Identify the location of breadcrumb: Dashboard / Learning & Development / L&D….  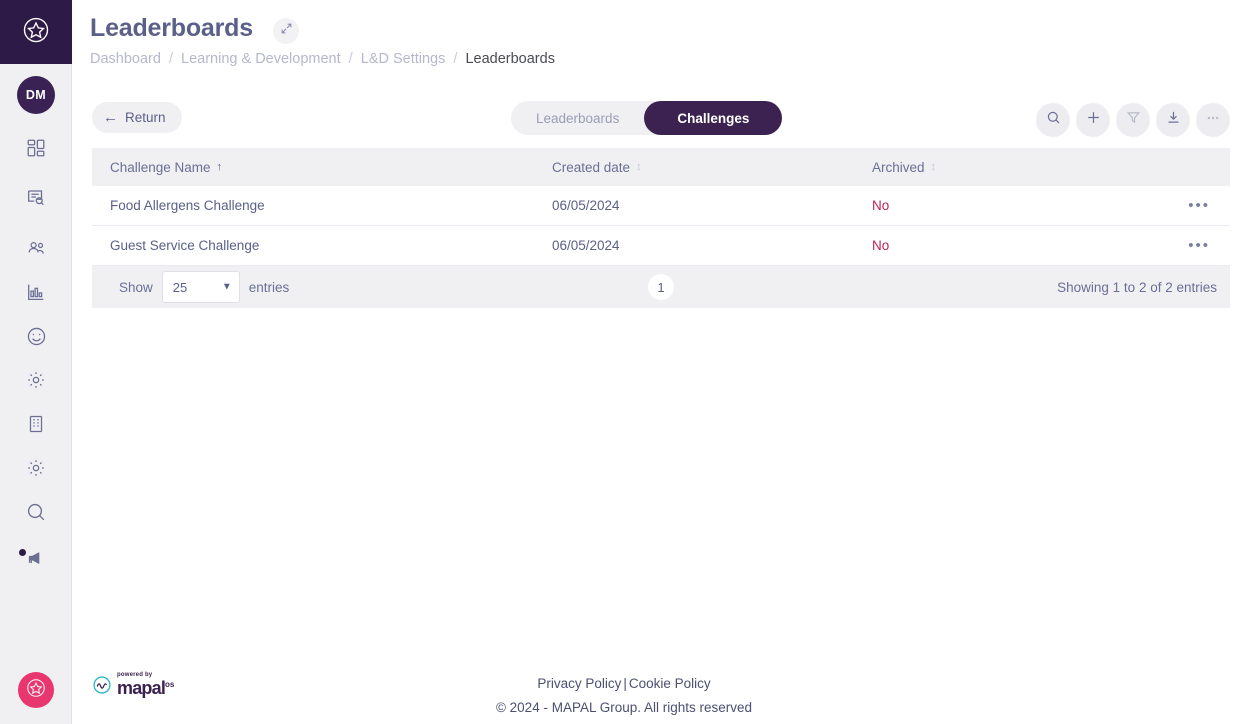
(370, 59).